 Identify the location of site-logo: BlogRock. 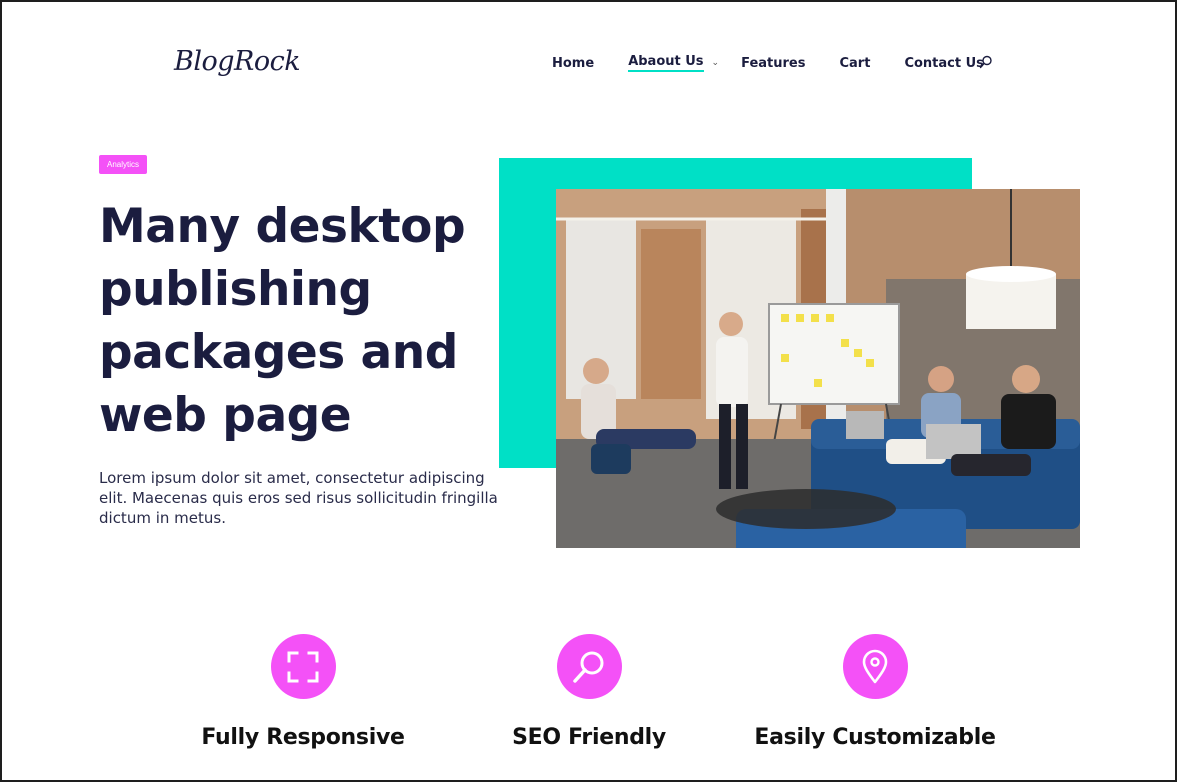
(237, 61).